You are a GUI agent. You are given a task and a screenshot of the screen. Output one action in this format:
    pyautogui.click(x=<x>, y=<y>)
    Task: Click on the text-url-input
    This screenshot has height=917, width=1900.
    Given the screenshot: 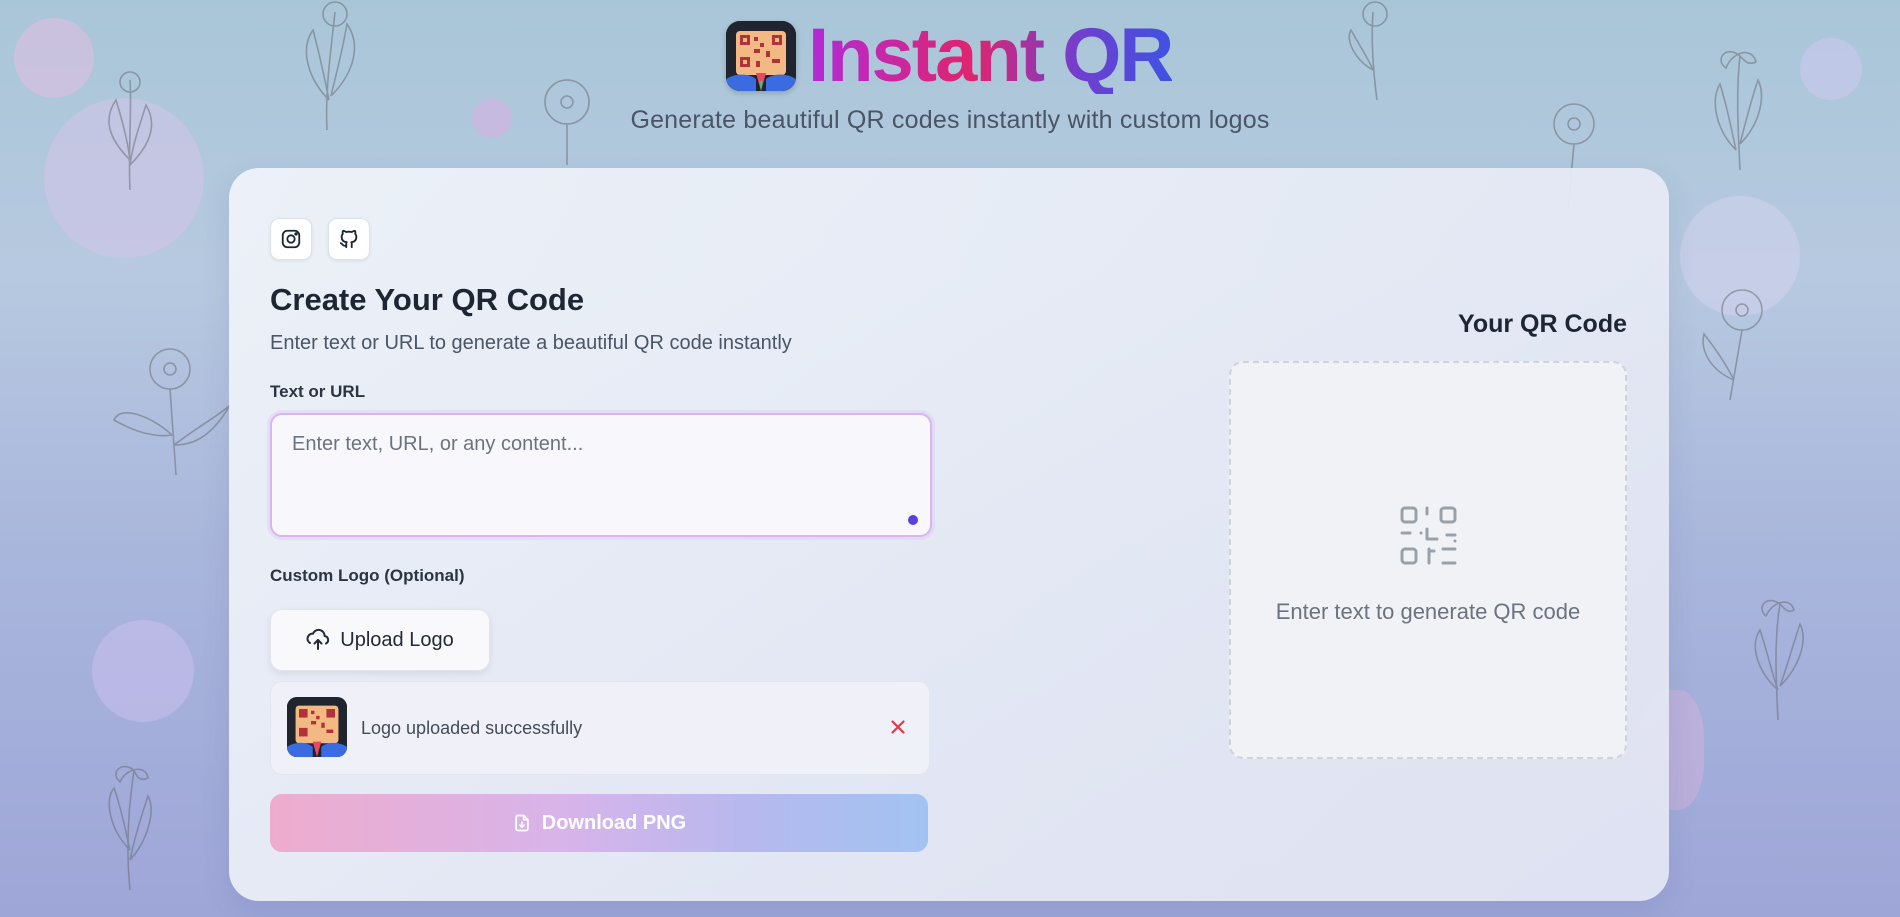 What is the action you would take?
    pyautogui.click(x=601, y=475)
    